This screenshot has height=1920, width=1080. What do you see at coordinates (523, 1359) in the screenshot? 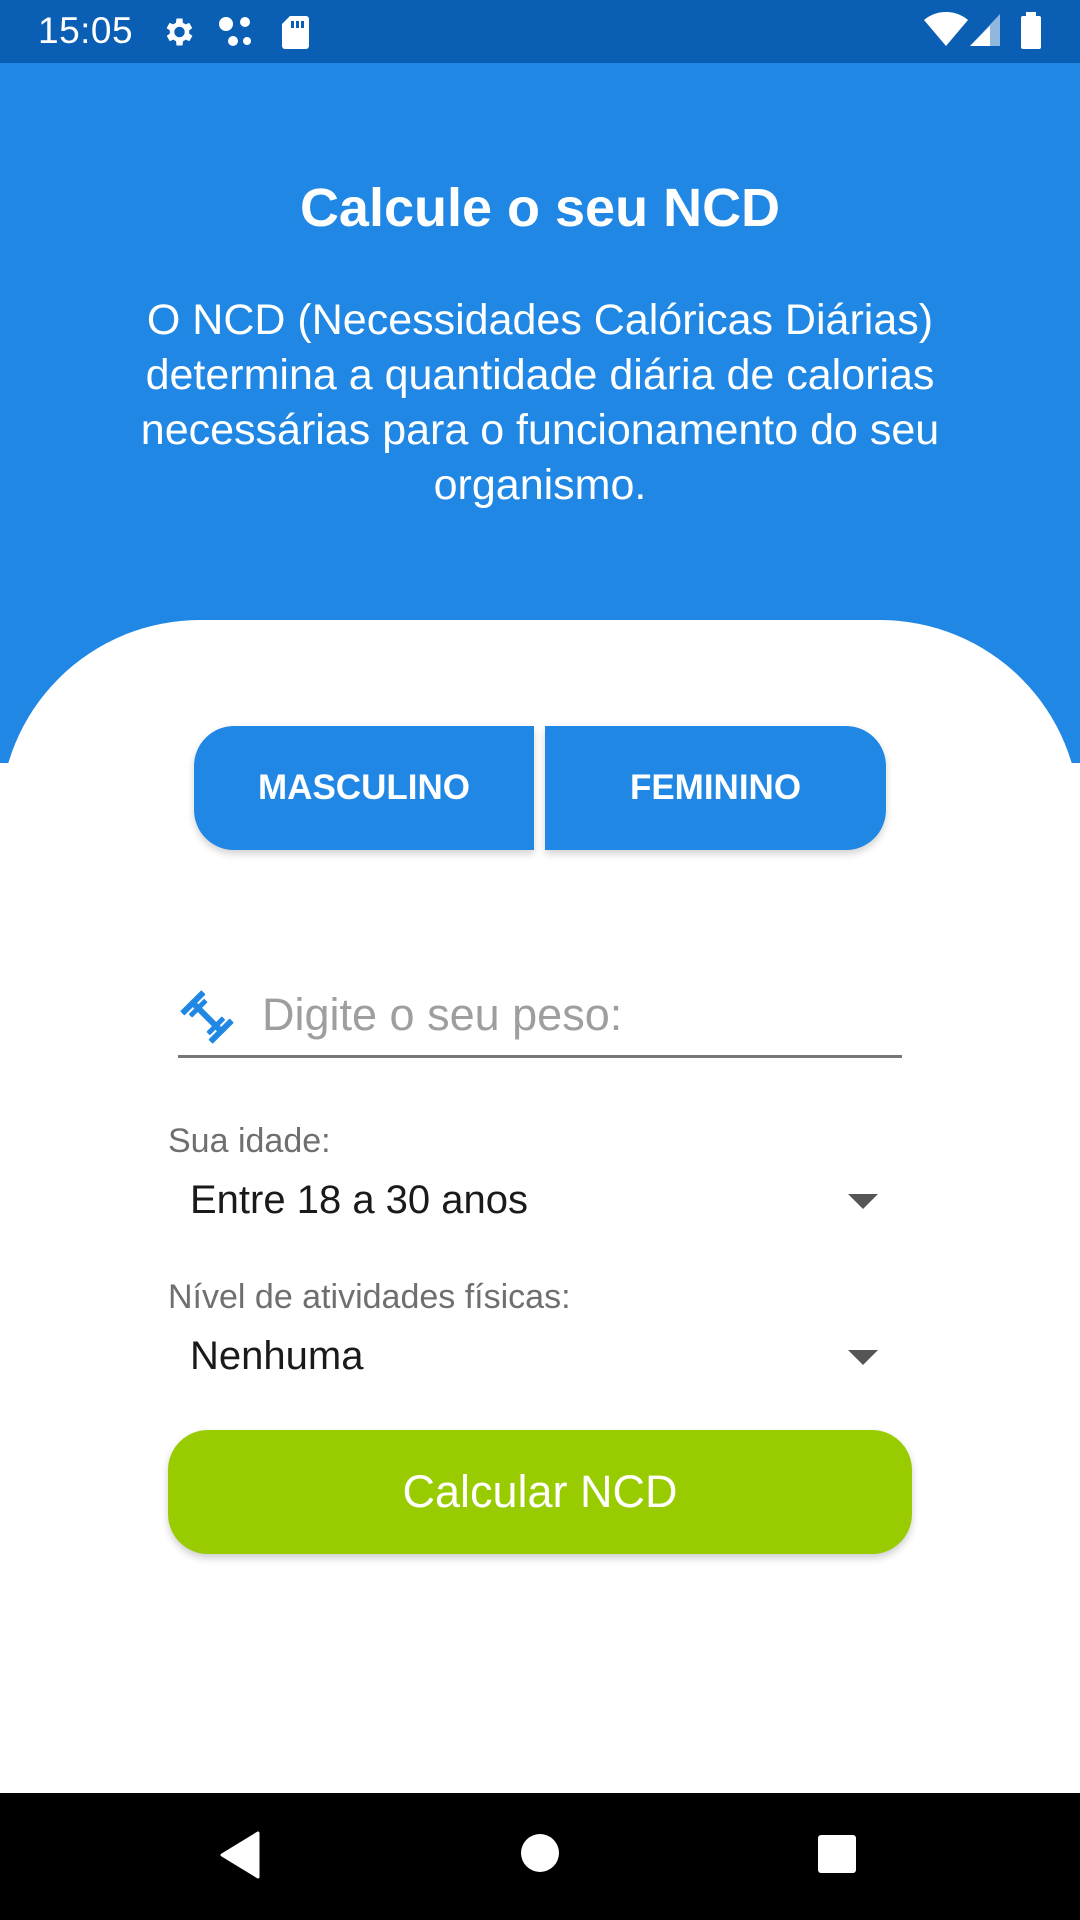
I see `activity-select: Nenhuma` at bounding box center [523, 1359].